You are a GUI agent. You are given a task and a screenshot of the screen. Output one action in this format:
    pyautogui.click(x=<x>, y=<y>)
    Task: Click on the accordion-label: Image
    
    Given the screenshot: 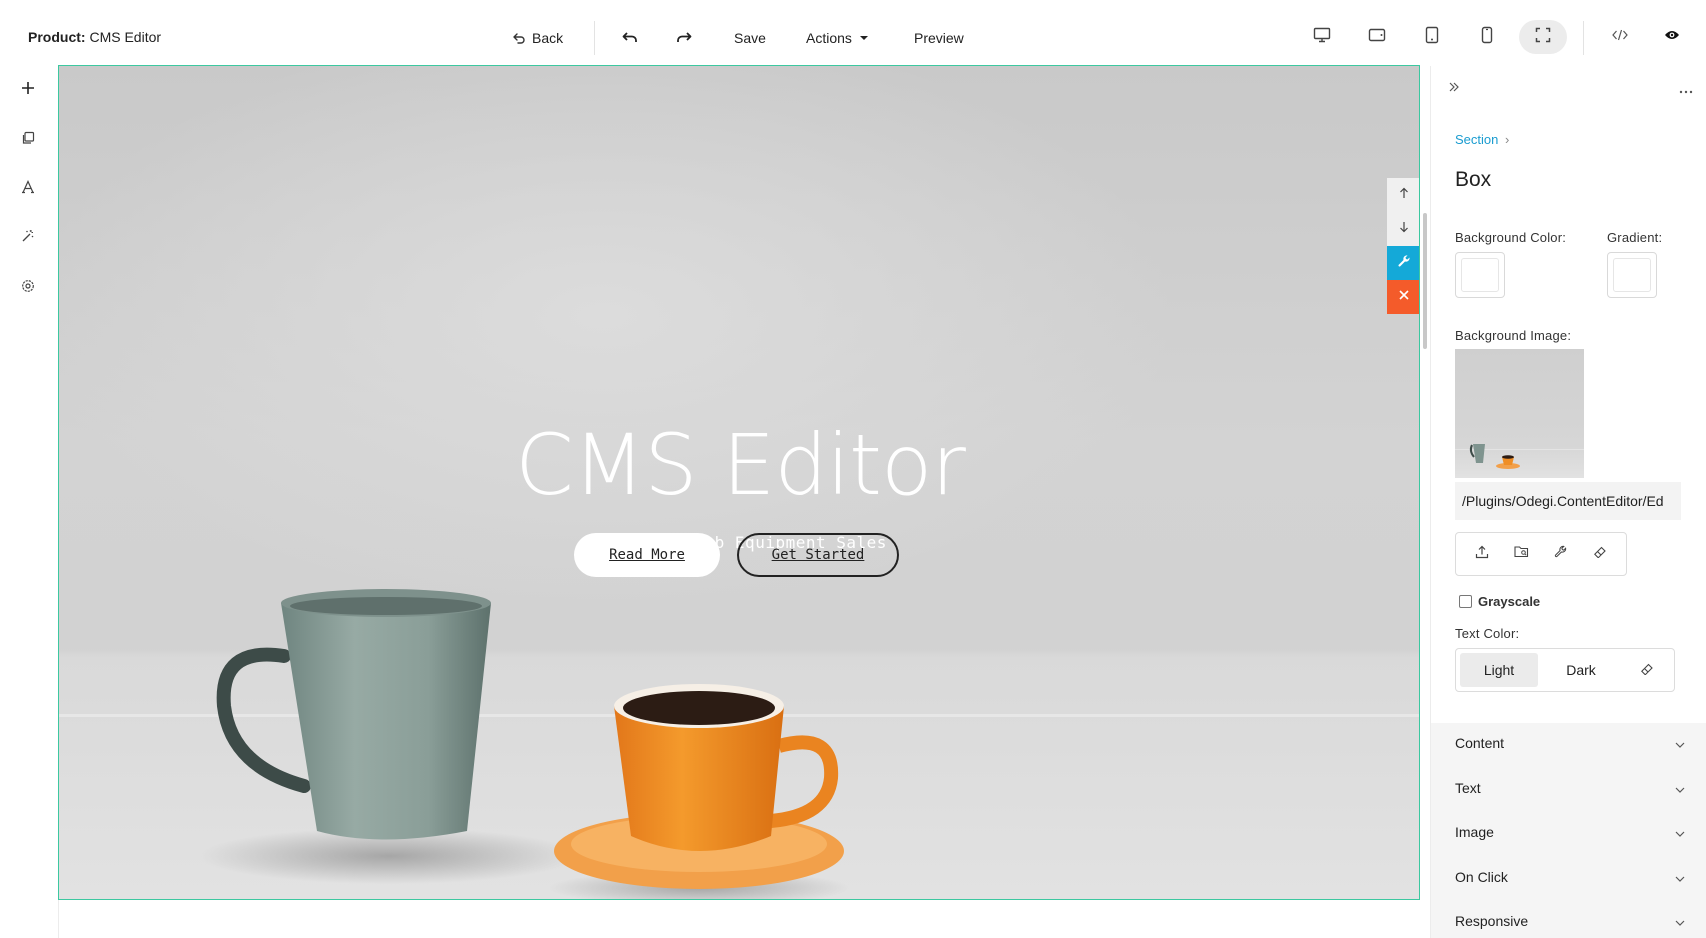 What is the action you would take?
    pyautogui.click(x=1474, y=832)
    